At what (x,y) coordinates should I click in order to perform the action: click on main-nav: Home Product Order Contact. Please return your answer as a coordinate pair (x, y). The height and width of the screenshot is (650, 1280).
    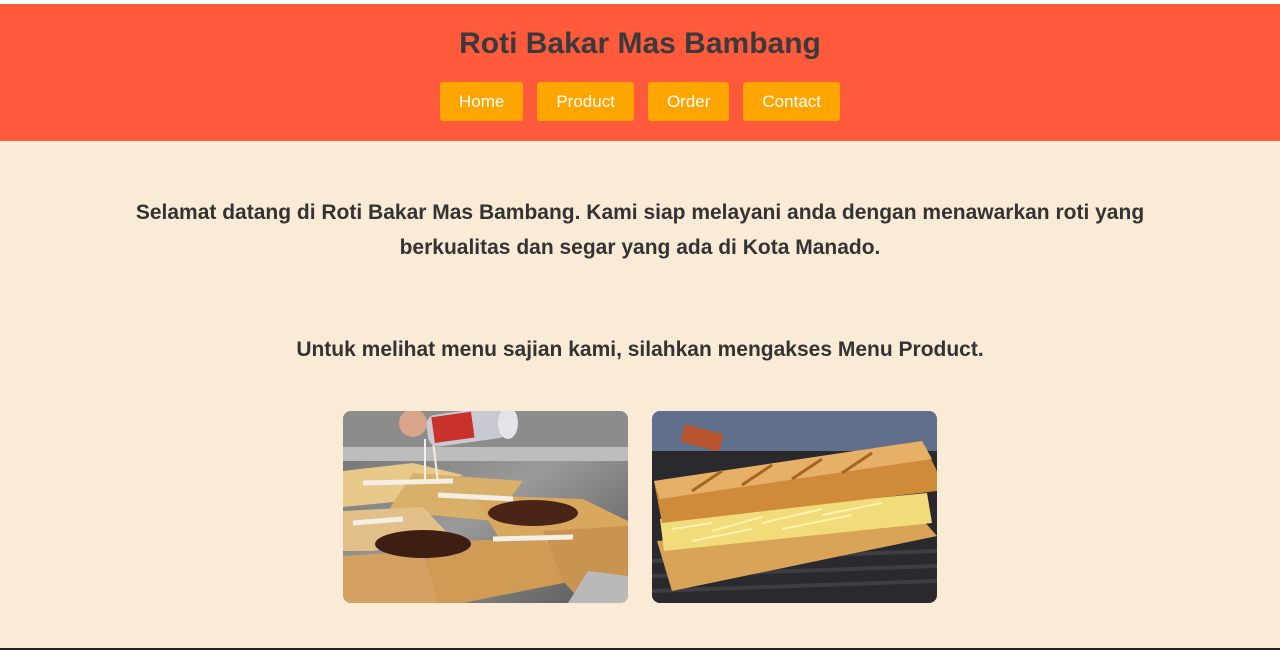
    Looking at the image, I should click on (640, 101).